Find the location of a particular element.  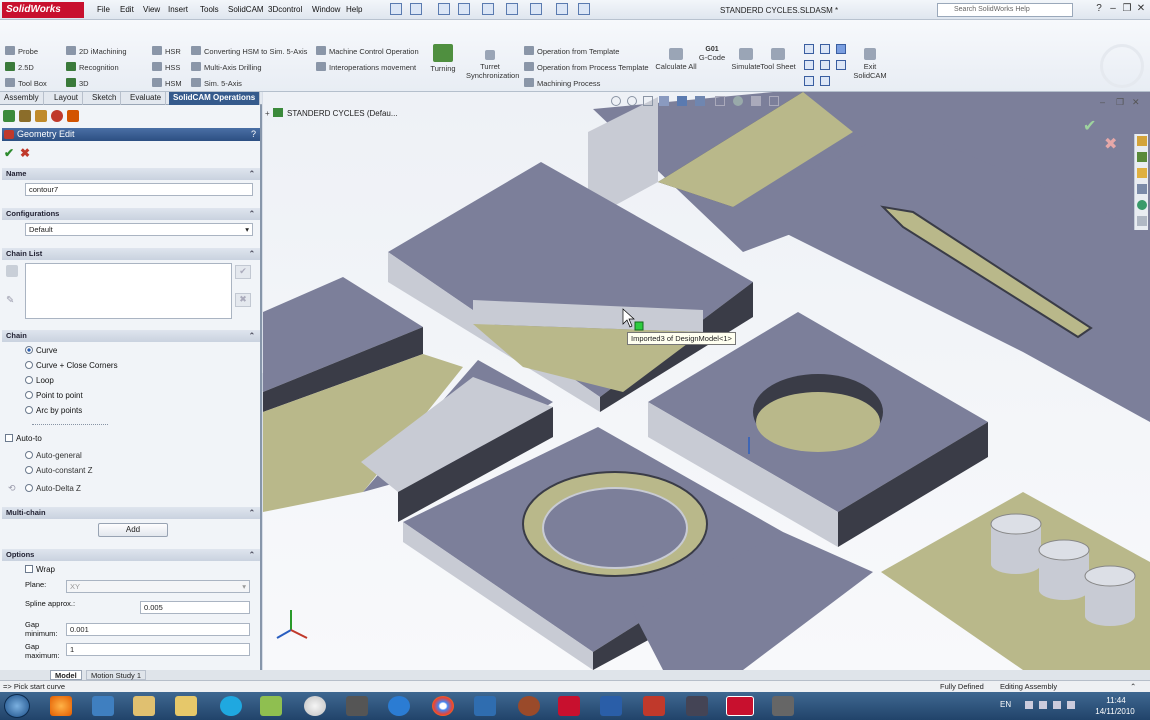

ribbon-2-5d: 2.5D is located at coordinates (19, 67).